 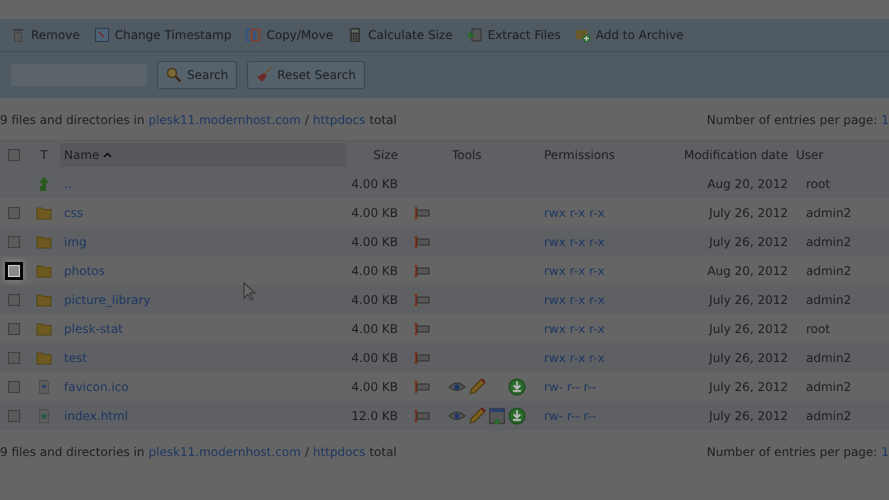 What do you see at coordinates (75, 241) in the screenshot?
I see `file-name-link: img` at bounding box center [75, 241].